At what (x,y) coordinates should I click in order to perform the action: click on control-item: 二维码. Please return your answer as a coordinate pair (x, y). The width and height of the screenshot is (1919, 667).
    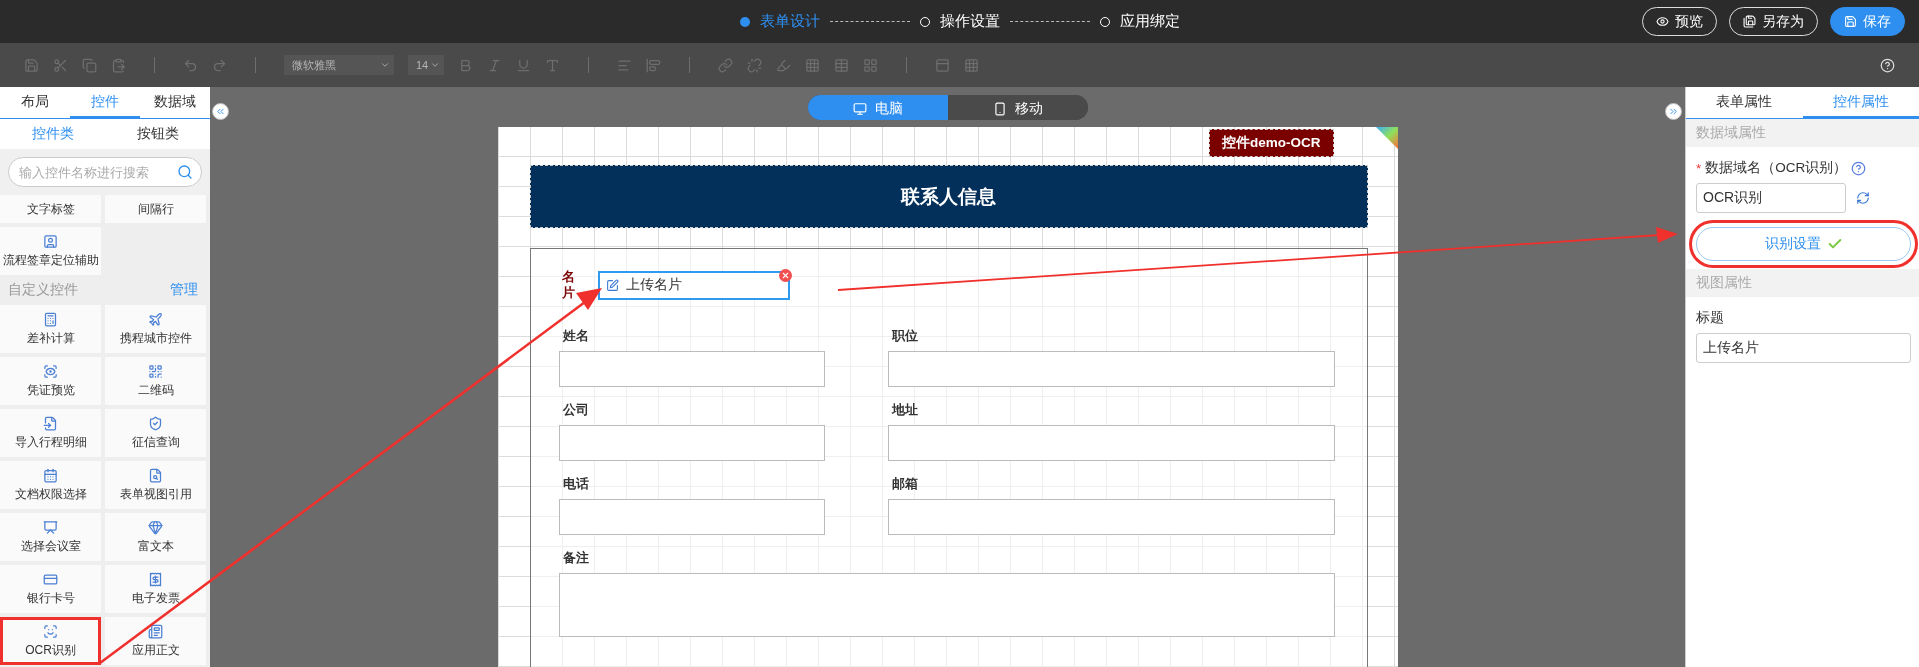
    Looking at the image, I should click on (155, 381).